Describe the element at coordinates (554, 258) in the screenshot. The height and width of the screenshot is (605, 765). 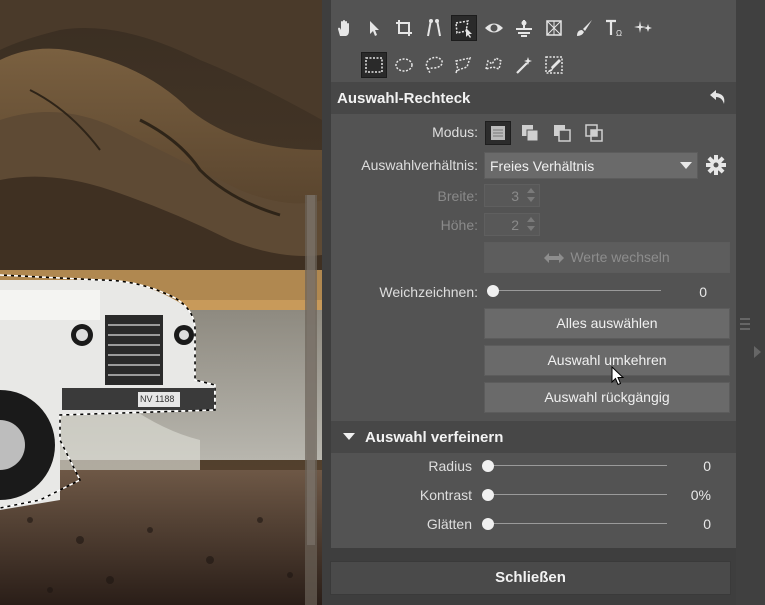
I see `swap-arrows-icon` at that location.